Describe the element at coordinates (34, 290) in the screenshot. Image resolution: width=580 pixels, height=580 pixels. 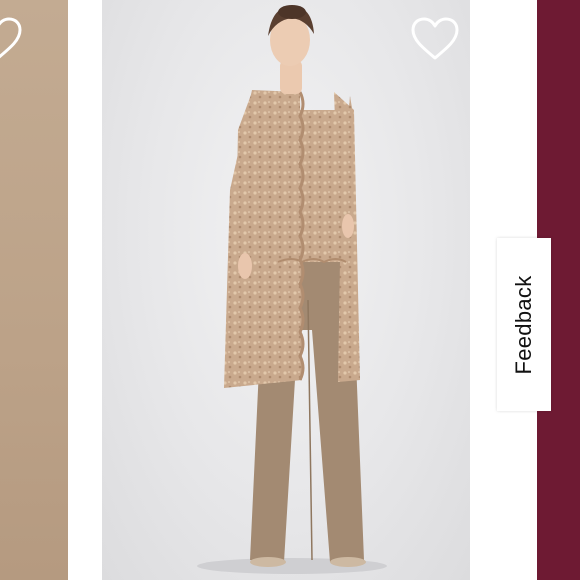
I see `previous-product-card` at that location.